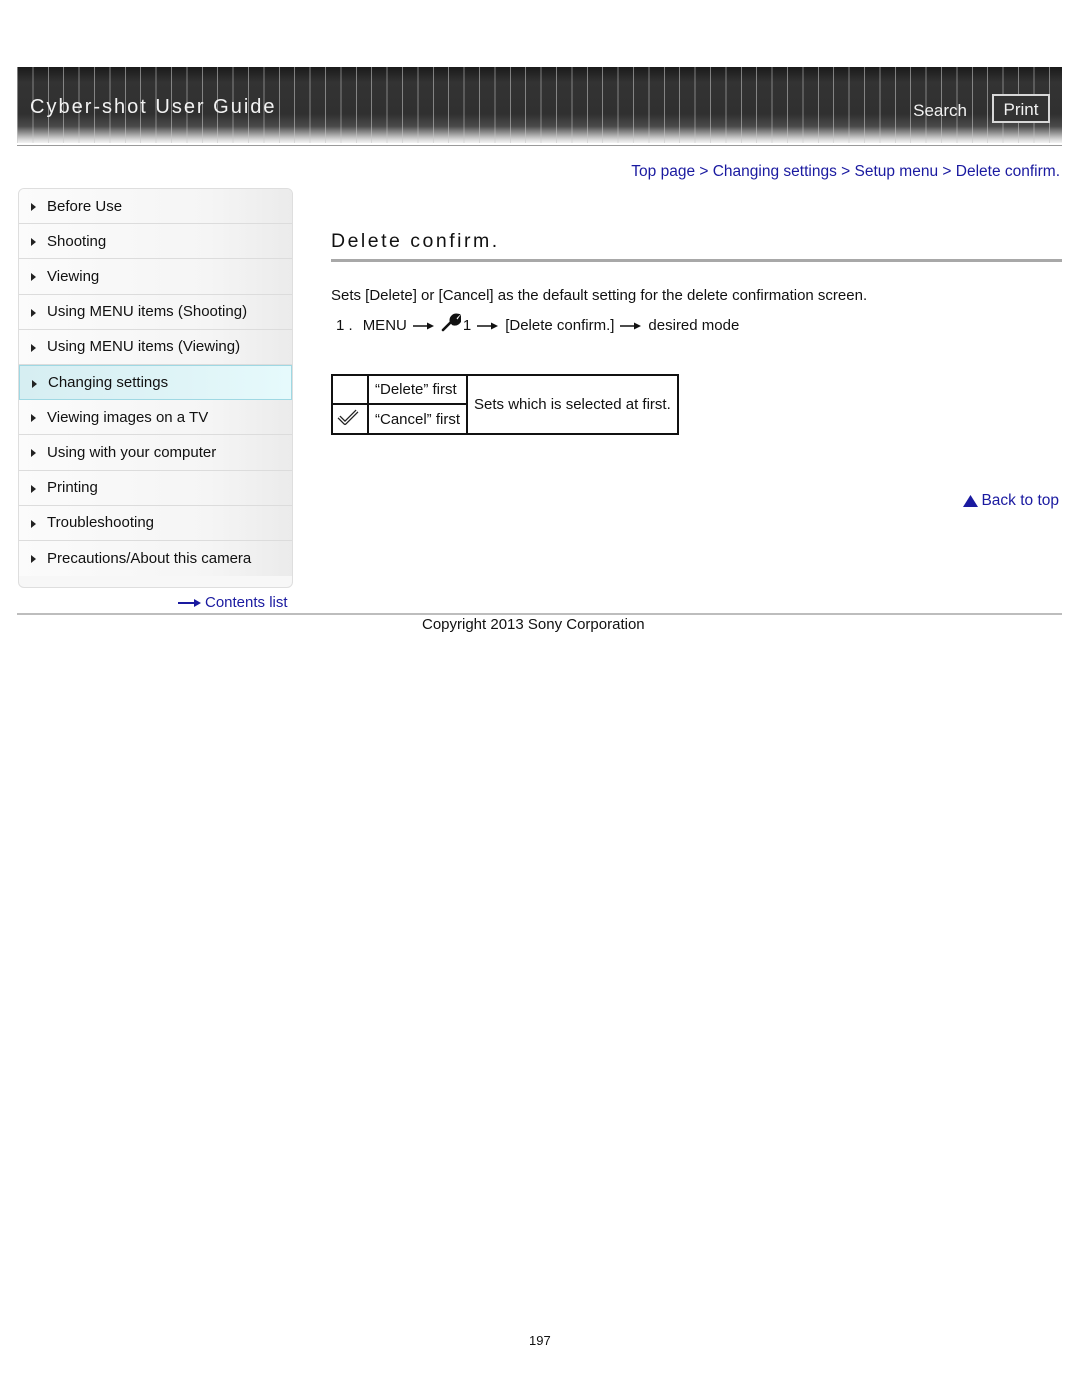 The width and height of the screenshot is (1080, 1397). What do you see at coordinates (155, 207) in the screenshot?
I see `sidebar-item-before-use: Before Use` at bounding box center [155, 207].